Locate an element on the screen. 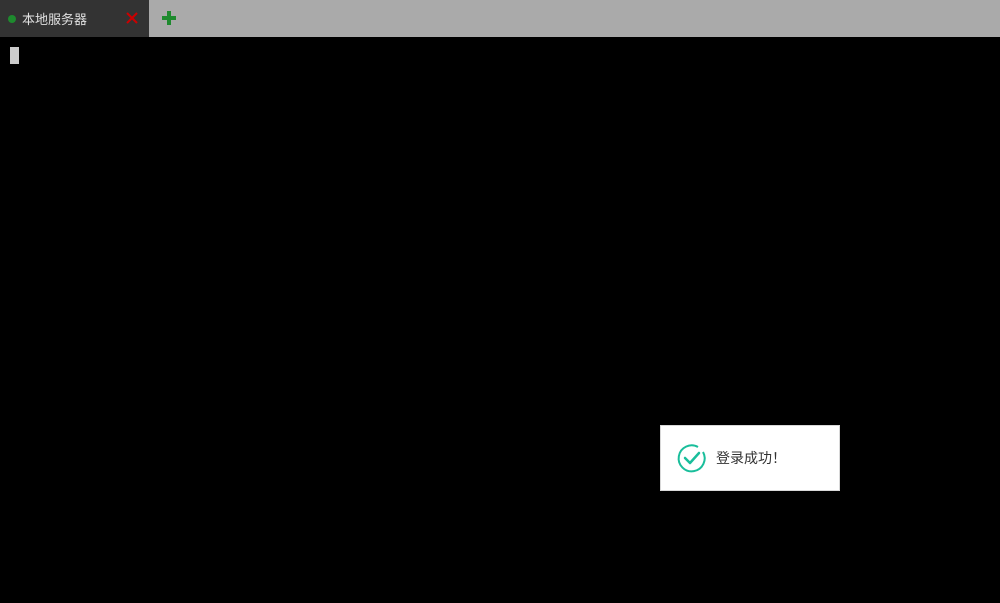  tab-label: 本地服务器 is located at coordinates (55, 20).